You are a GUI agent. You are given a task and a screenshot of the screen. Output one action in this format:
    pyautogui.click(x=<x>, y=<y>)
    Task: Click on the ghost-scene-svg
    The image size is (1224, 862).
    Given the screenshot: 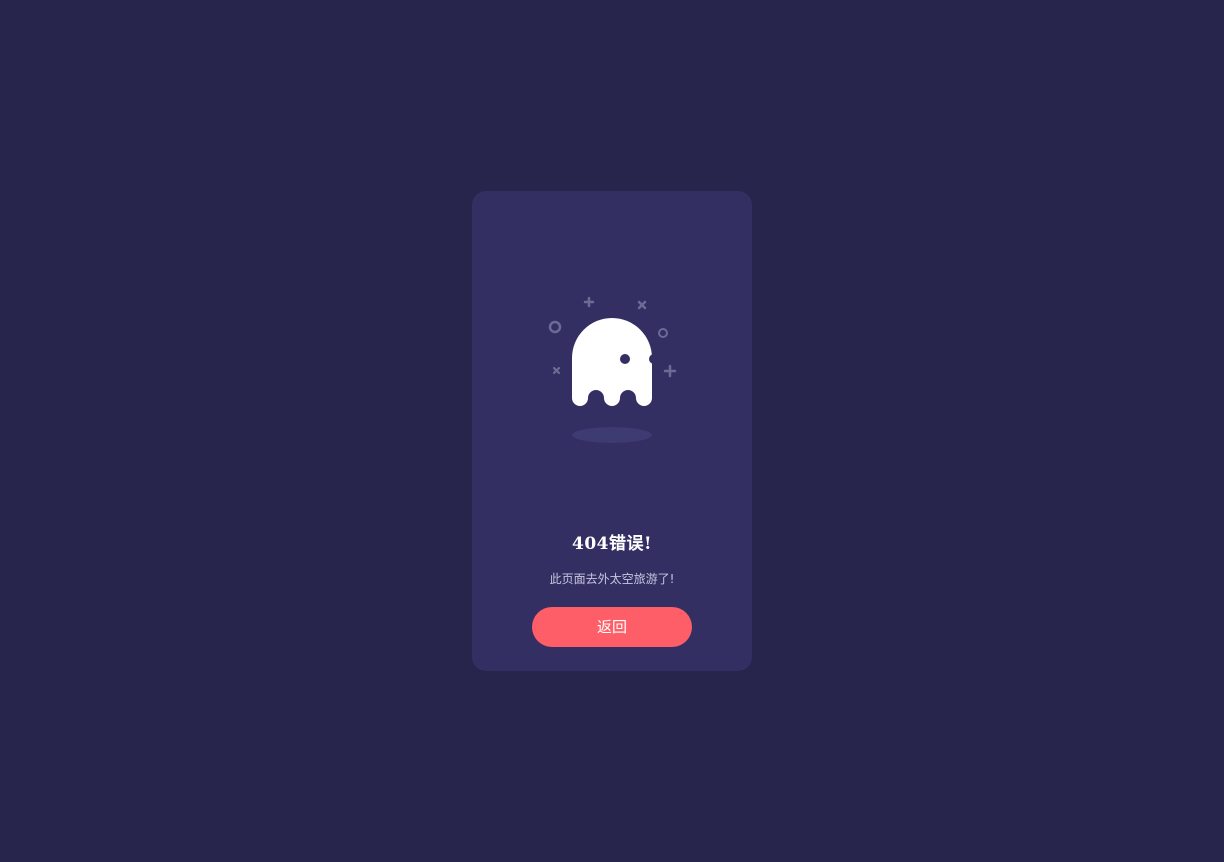 What is the action you would take?
    pyautogui.click(x=612, y=369)
    